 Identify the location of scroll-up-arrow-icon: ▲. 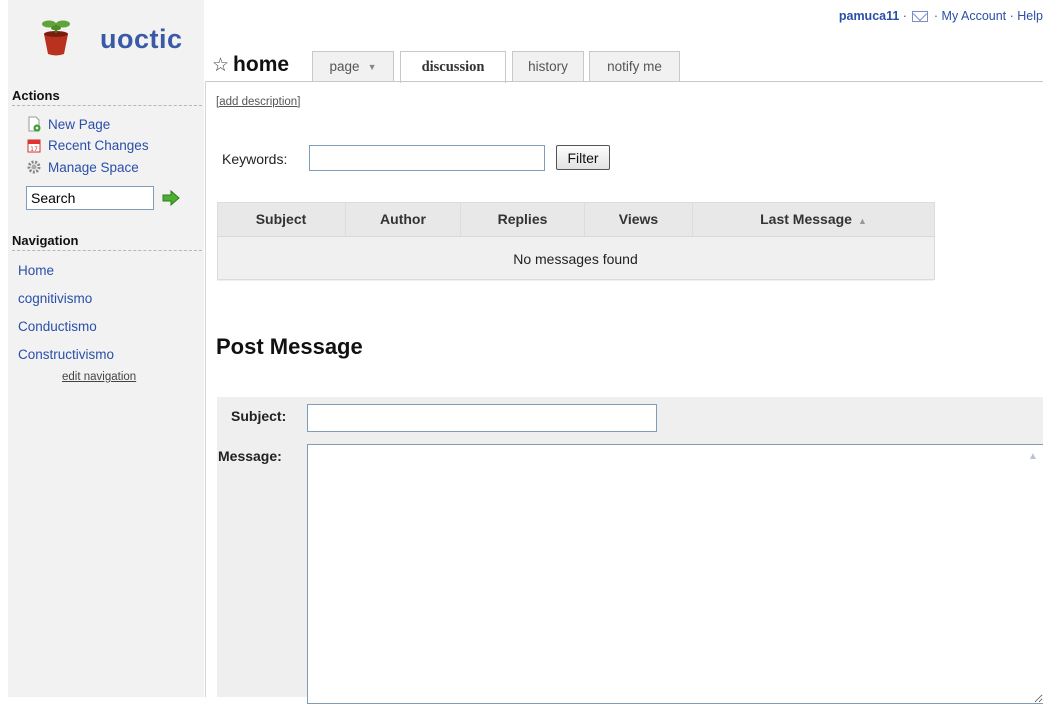
(1033, 457).